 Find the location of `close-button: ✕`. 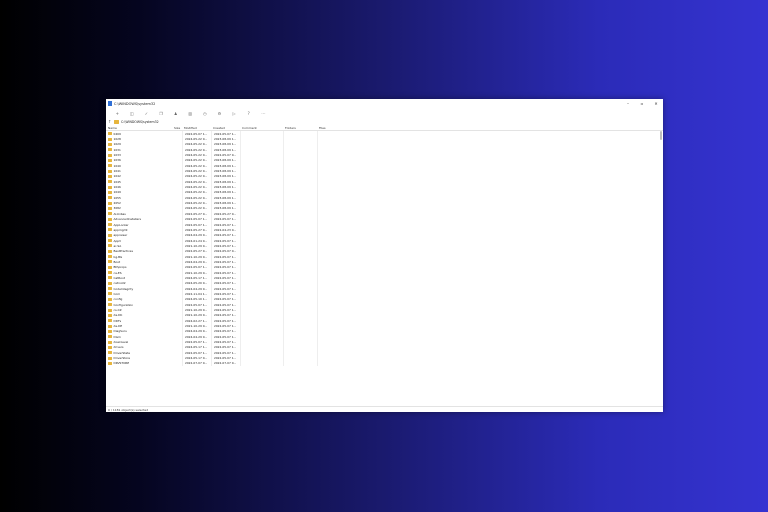

close-button: ✕ is located at coordinates (656, 103).